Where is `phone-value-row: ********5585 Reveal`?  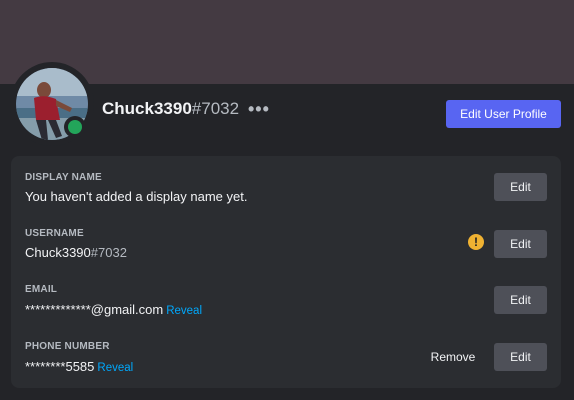
phone-value-row: ********5585 Reveal is located at coordinates (79, 366).